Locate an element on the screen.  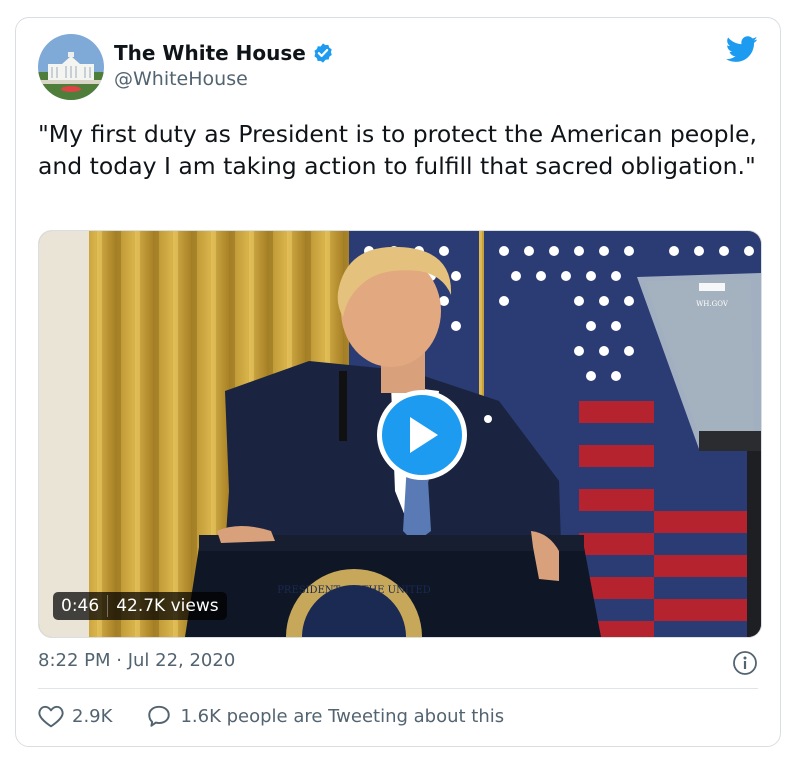
tweeting-about-link: 1.6K people are Tweeting about this is located at coordinates (325, 716).